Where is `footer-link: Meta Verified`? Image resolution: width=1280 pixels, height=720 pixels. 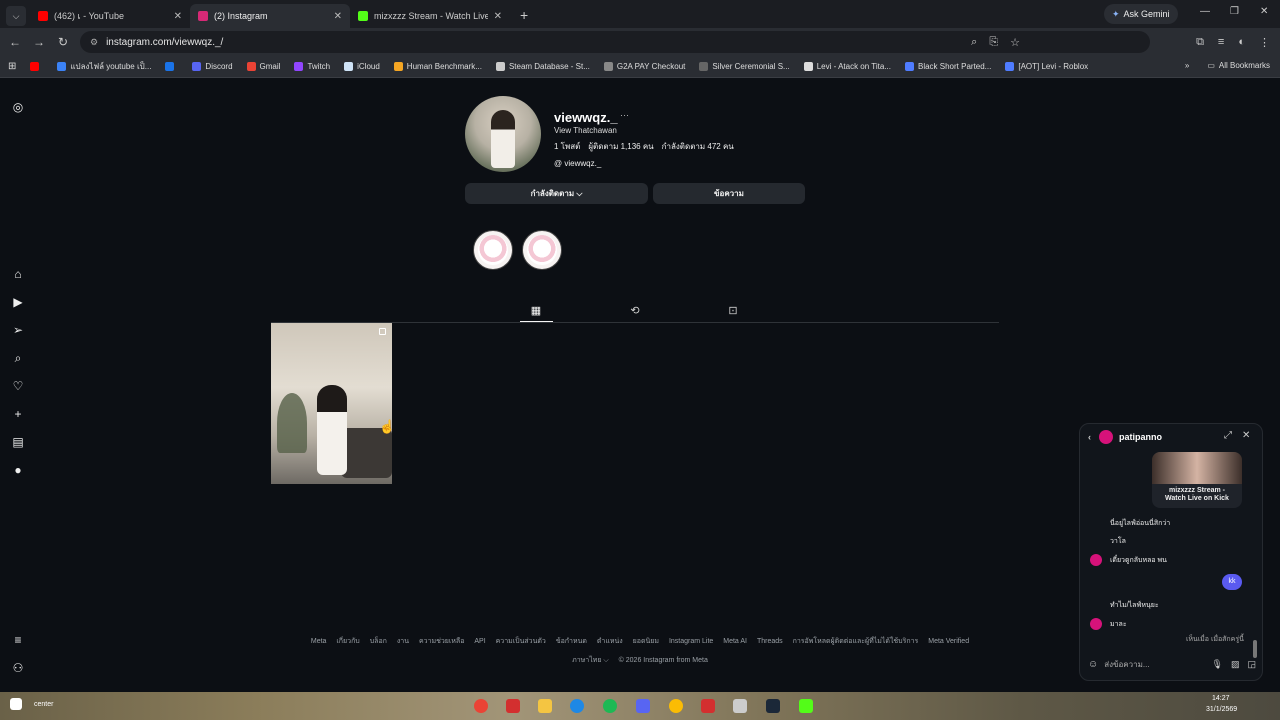 footer-link: Meta Verified is located at coordinates (948, 641).